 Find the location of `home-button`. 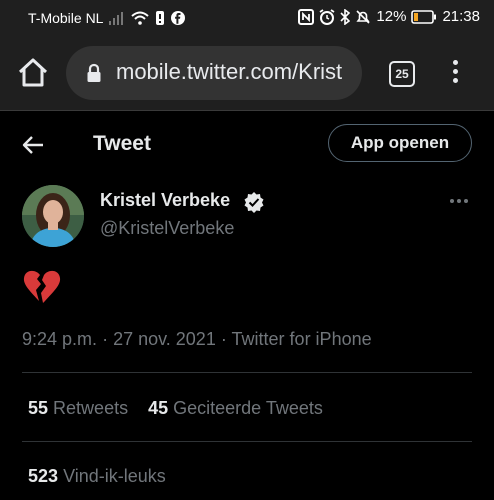

home-button is located at coordinates (33, 73).